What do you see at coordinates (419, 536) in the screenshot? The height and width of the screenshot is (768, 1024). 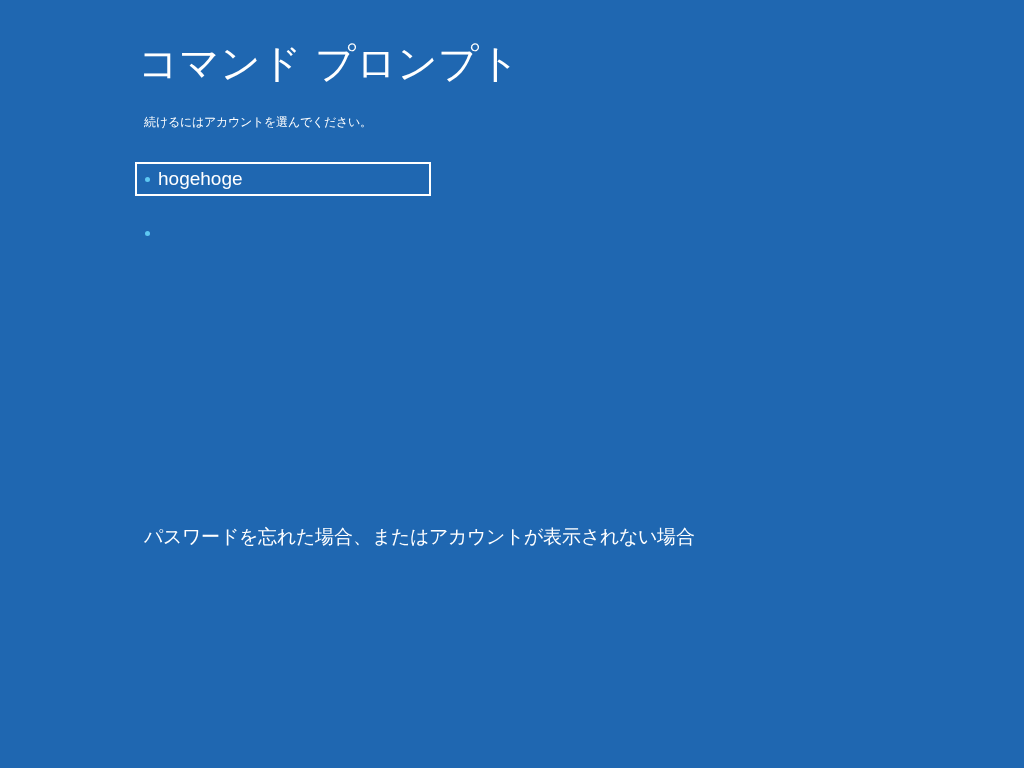 I see `forgot-password-link: パスワードを忘れた場合、またはアカウントが表示されない場合` at bounding box center [419, 536].